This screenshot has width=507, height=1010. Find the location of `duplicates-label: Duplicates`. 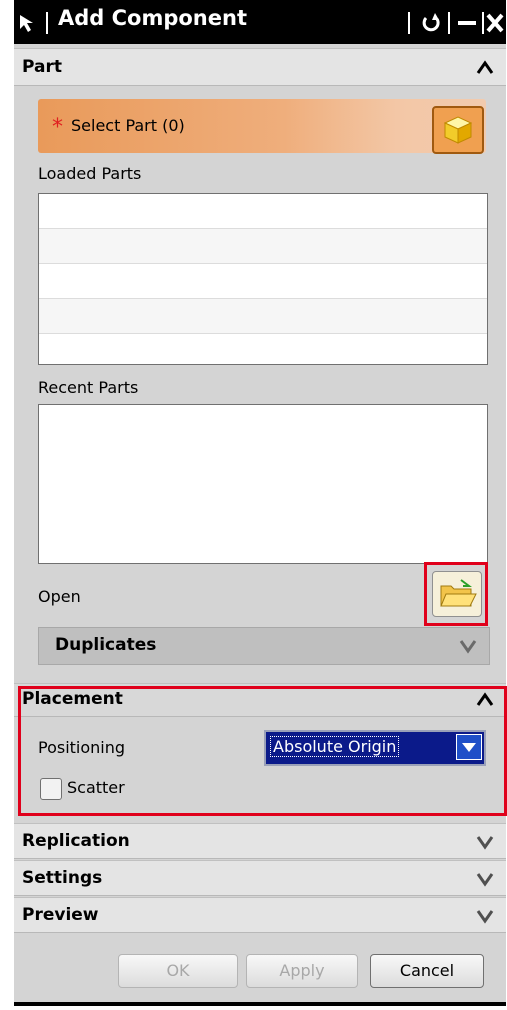

duplicates-label: Duplicates is located at coordinates (106, 645).